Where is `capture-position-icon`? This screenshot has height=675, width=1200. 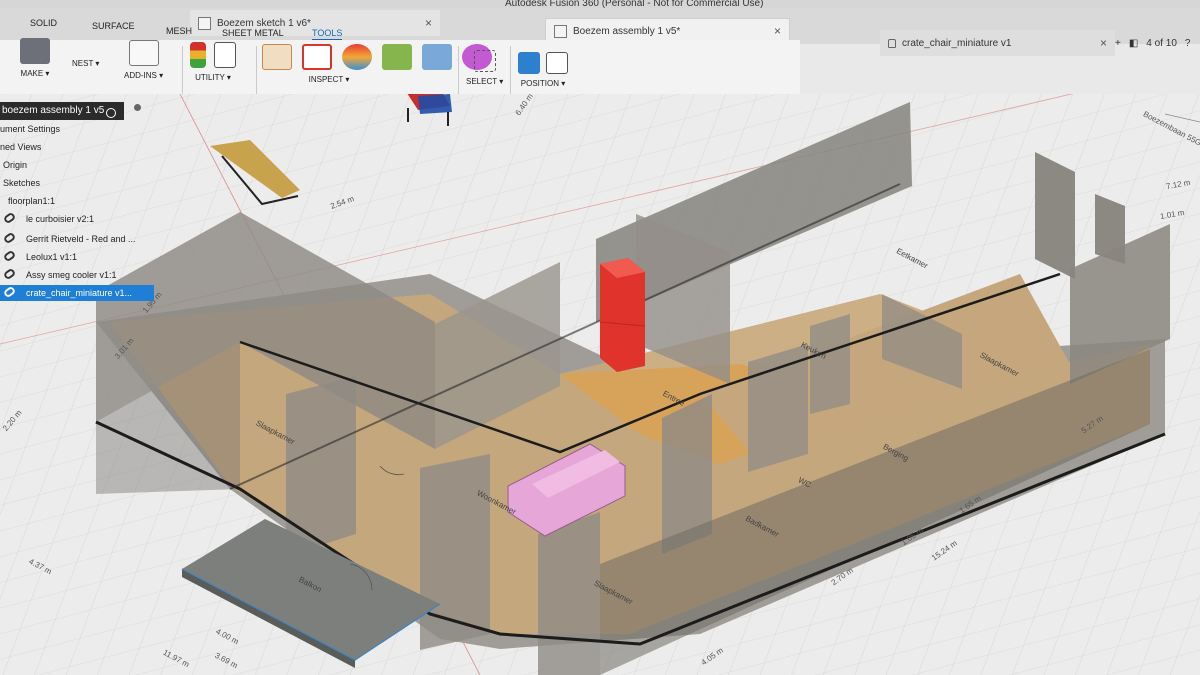
capture-position-icon is located at coordinates (529, 63).